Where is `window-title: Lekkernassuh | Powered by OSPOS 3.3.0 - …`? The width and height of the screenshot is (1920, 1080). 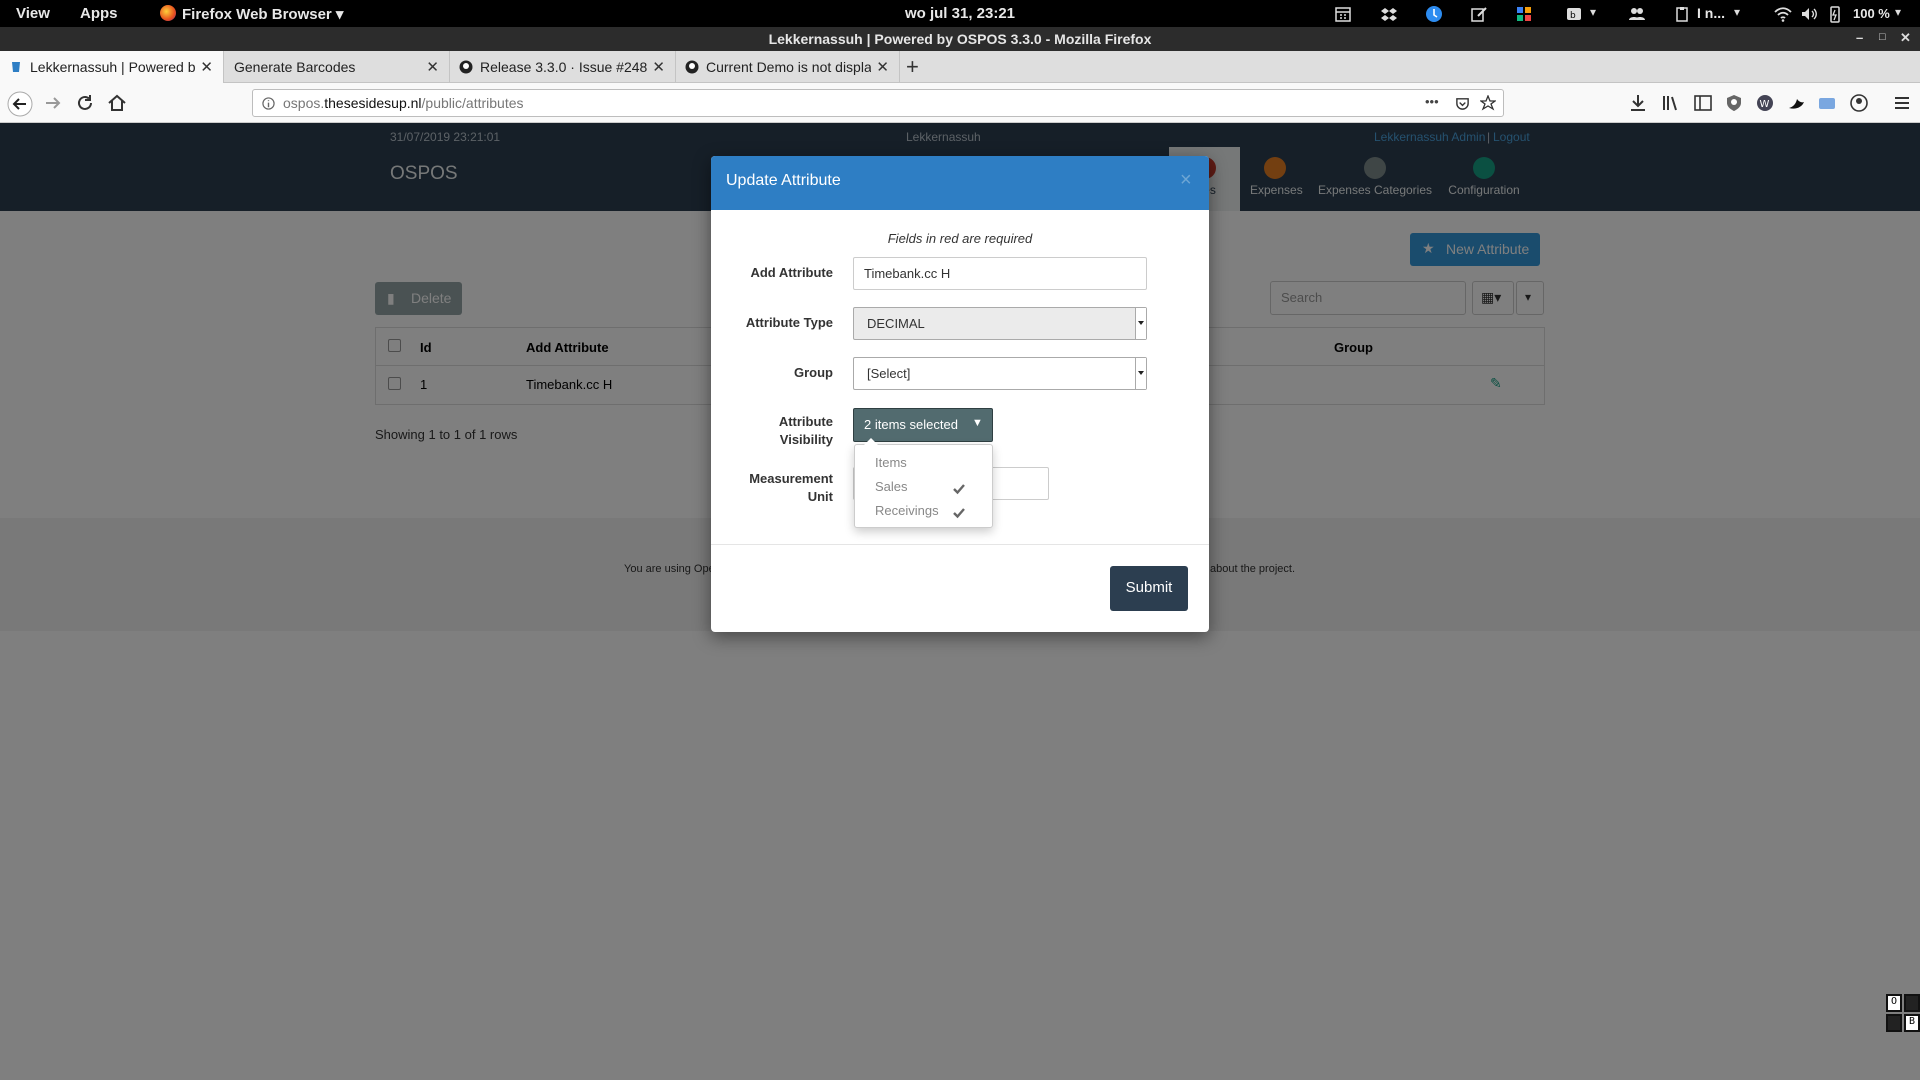
window-title: Lekkernassuh | Powered by OSPOS 3.3.0 - … is located at coordinates (960, 39).